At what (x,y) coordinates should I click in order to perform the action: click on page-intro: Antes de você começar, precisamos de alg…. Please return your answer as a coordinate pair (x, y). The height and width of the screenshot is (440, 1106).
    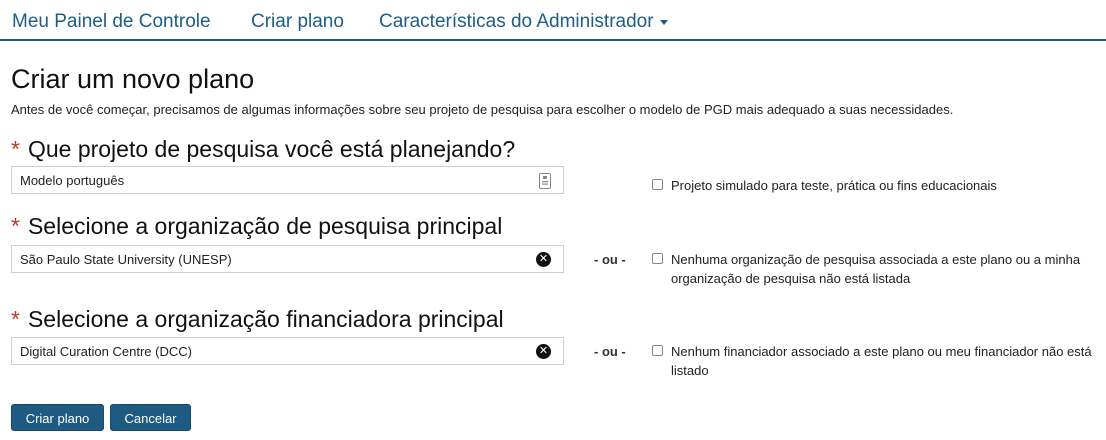
    Looking at the image, I should click on (482, 109).